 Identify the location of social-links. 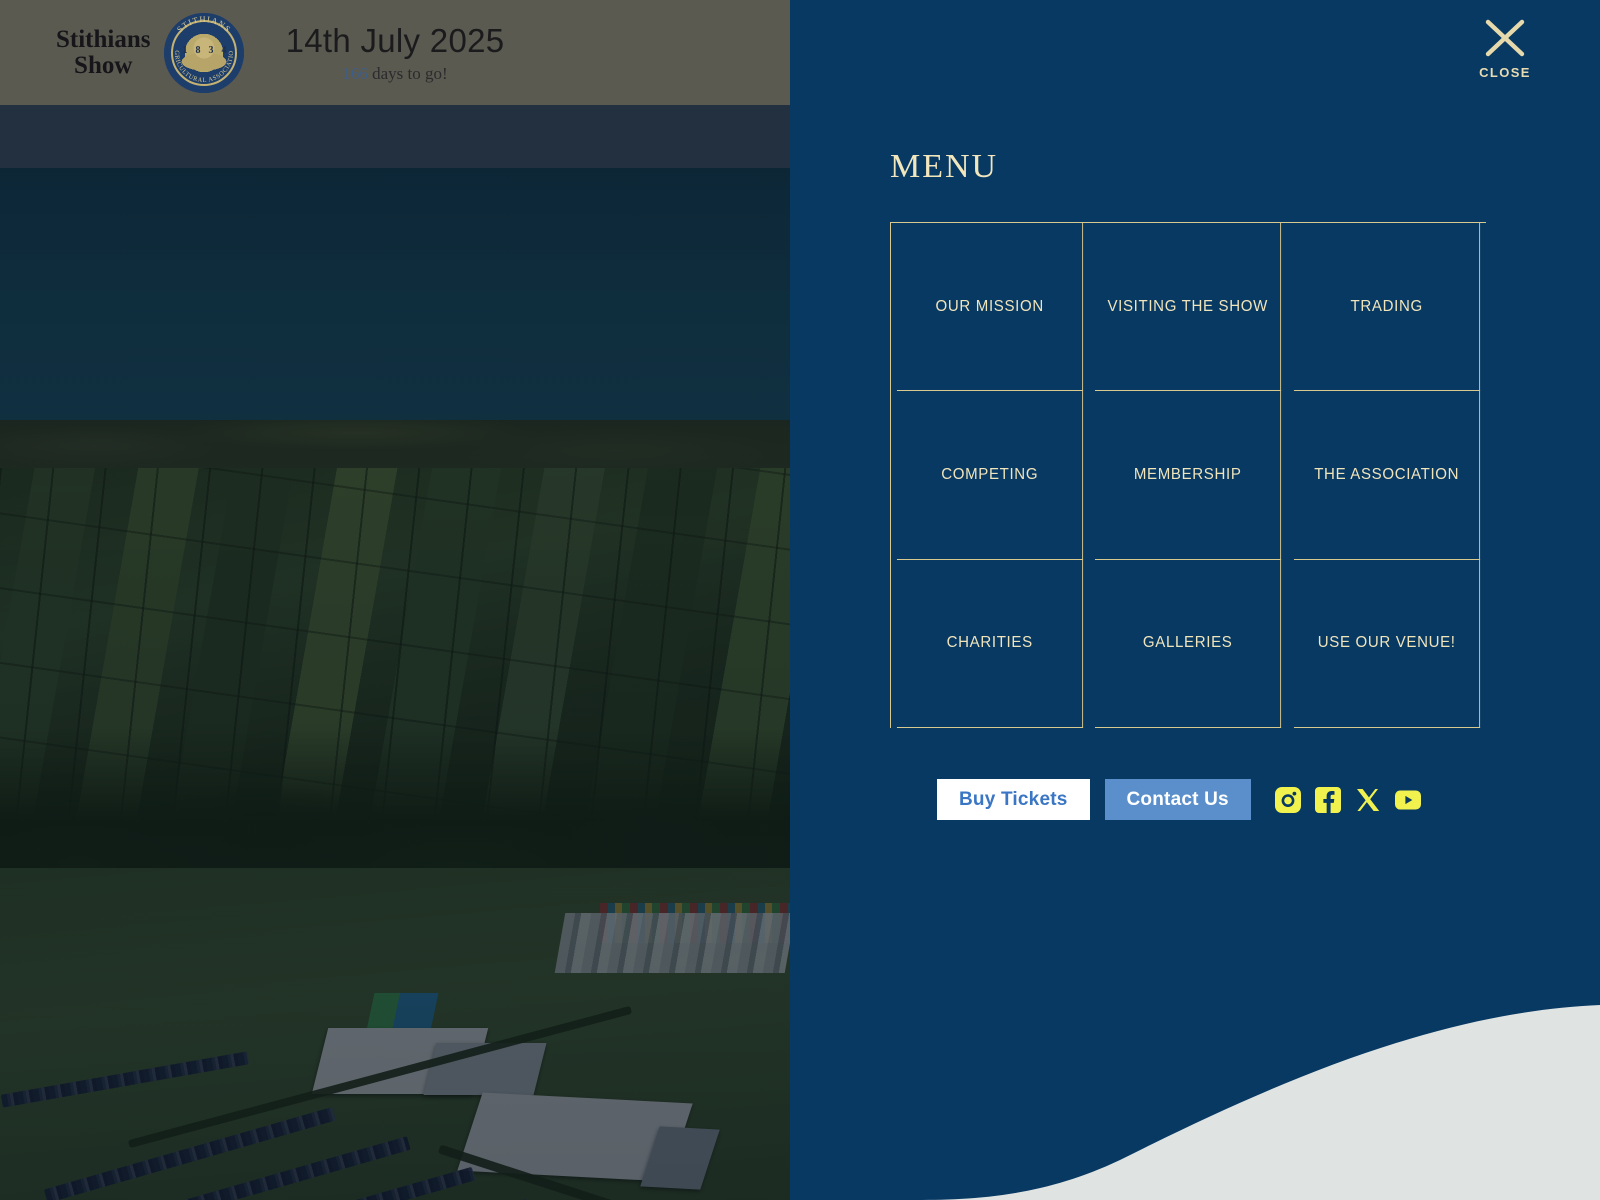
(1347, 799).